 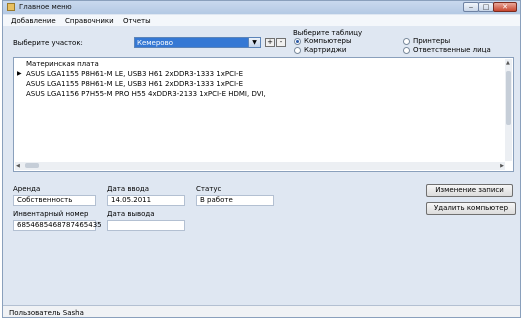 I want to click on horizontal-scroll-thumb, so click(x=32, y=165).